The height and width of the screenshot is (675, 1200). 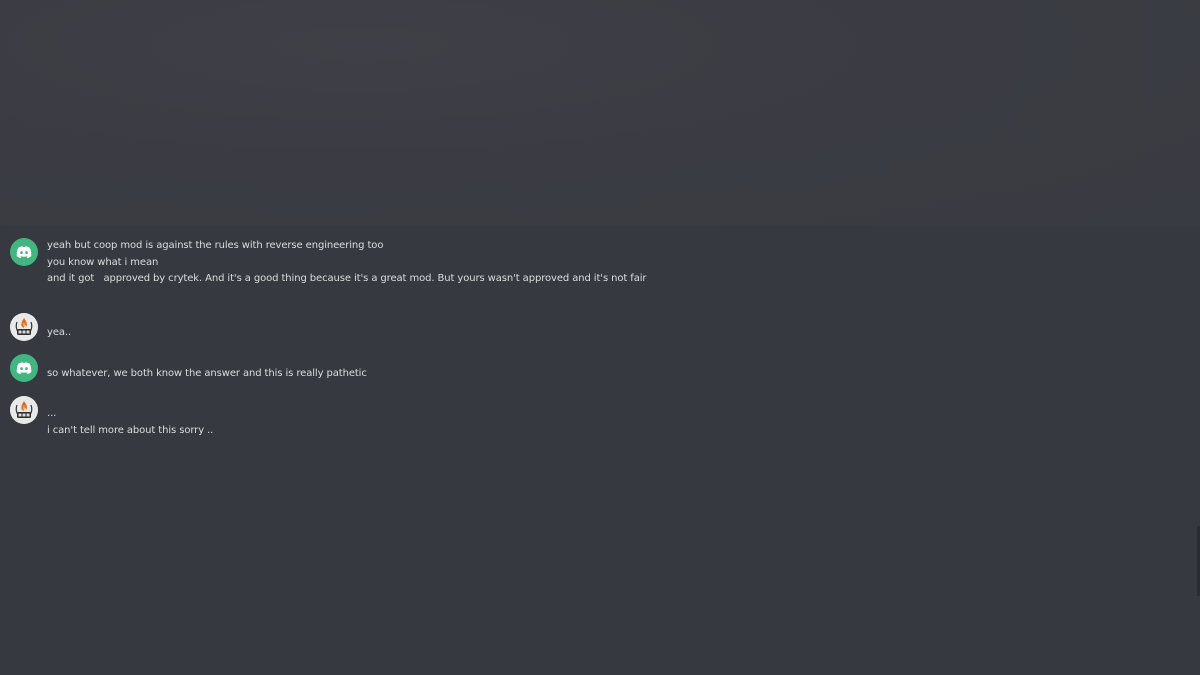 I want to click on message-content: yea.., so click(x=59, y=333).